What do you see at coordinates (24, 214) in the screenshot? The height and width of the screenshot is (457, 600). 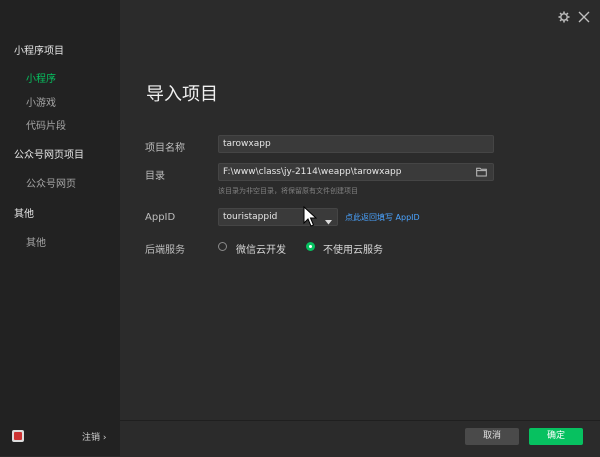 I see `sidebar-group-other: 其他` at bounding box center [24, 214].